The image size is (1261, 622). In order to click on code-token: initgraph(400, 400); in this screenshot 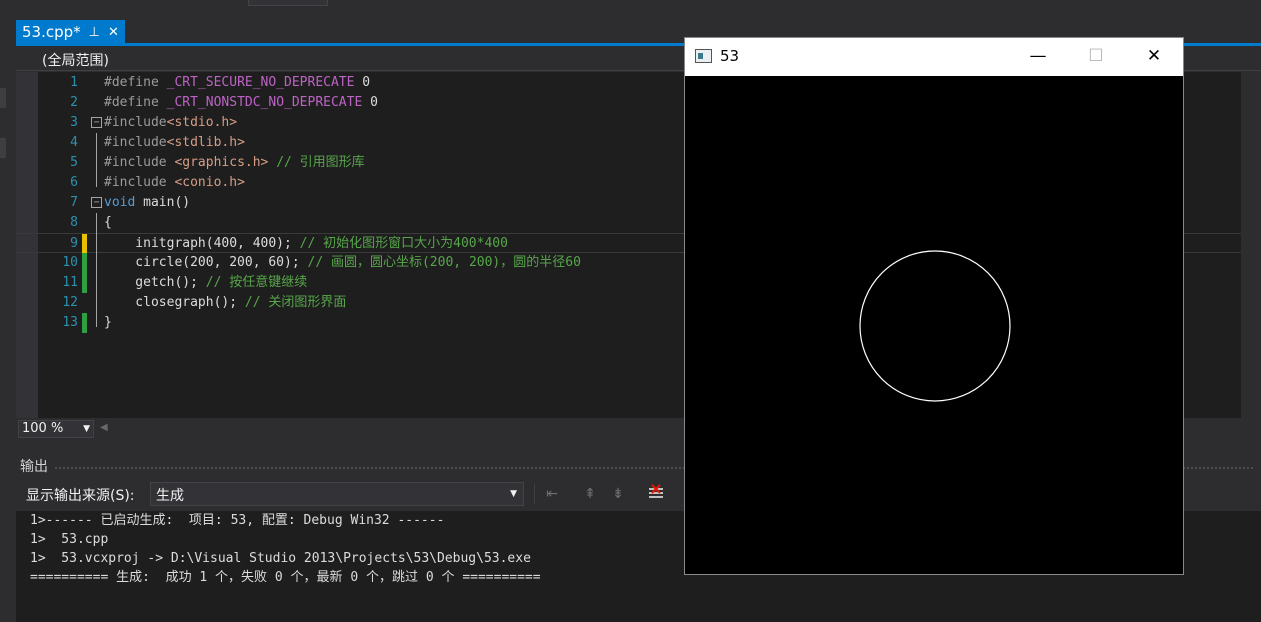, I will do `click(202, 243)`.